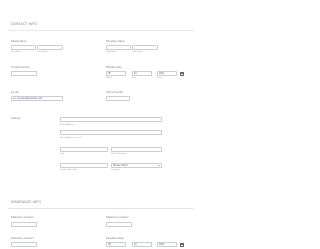 The image size is (320, 249). What do you see at coordinates (115, 238) in the screenshot?
I see `expiration-date-label: Expiration Date` at bounding box center [115, 238].